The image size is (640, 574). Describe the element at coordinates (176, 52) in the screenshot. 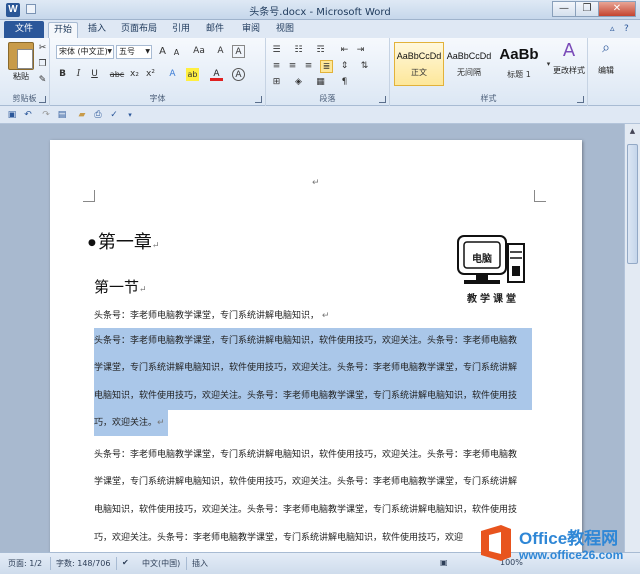

I see `shrink-font-icon: A` at that location.